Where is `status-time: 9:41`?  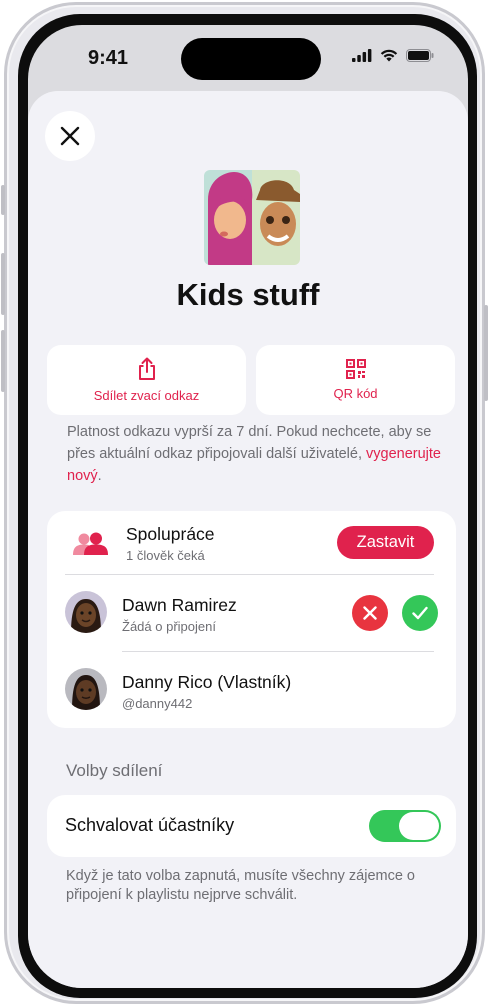 status-time: 9:41 is located at coordinates (108, 58).